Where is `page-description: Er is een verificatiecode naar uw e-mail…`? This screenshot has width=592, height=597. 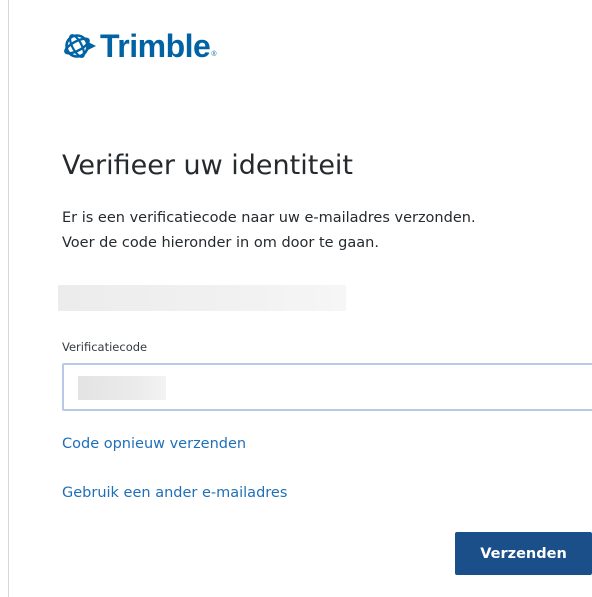 page-description: Er is een verificatiecode naar uw e-mail… is located at coordinates (322, 231).